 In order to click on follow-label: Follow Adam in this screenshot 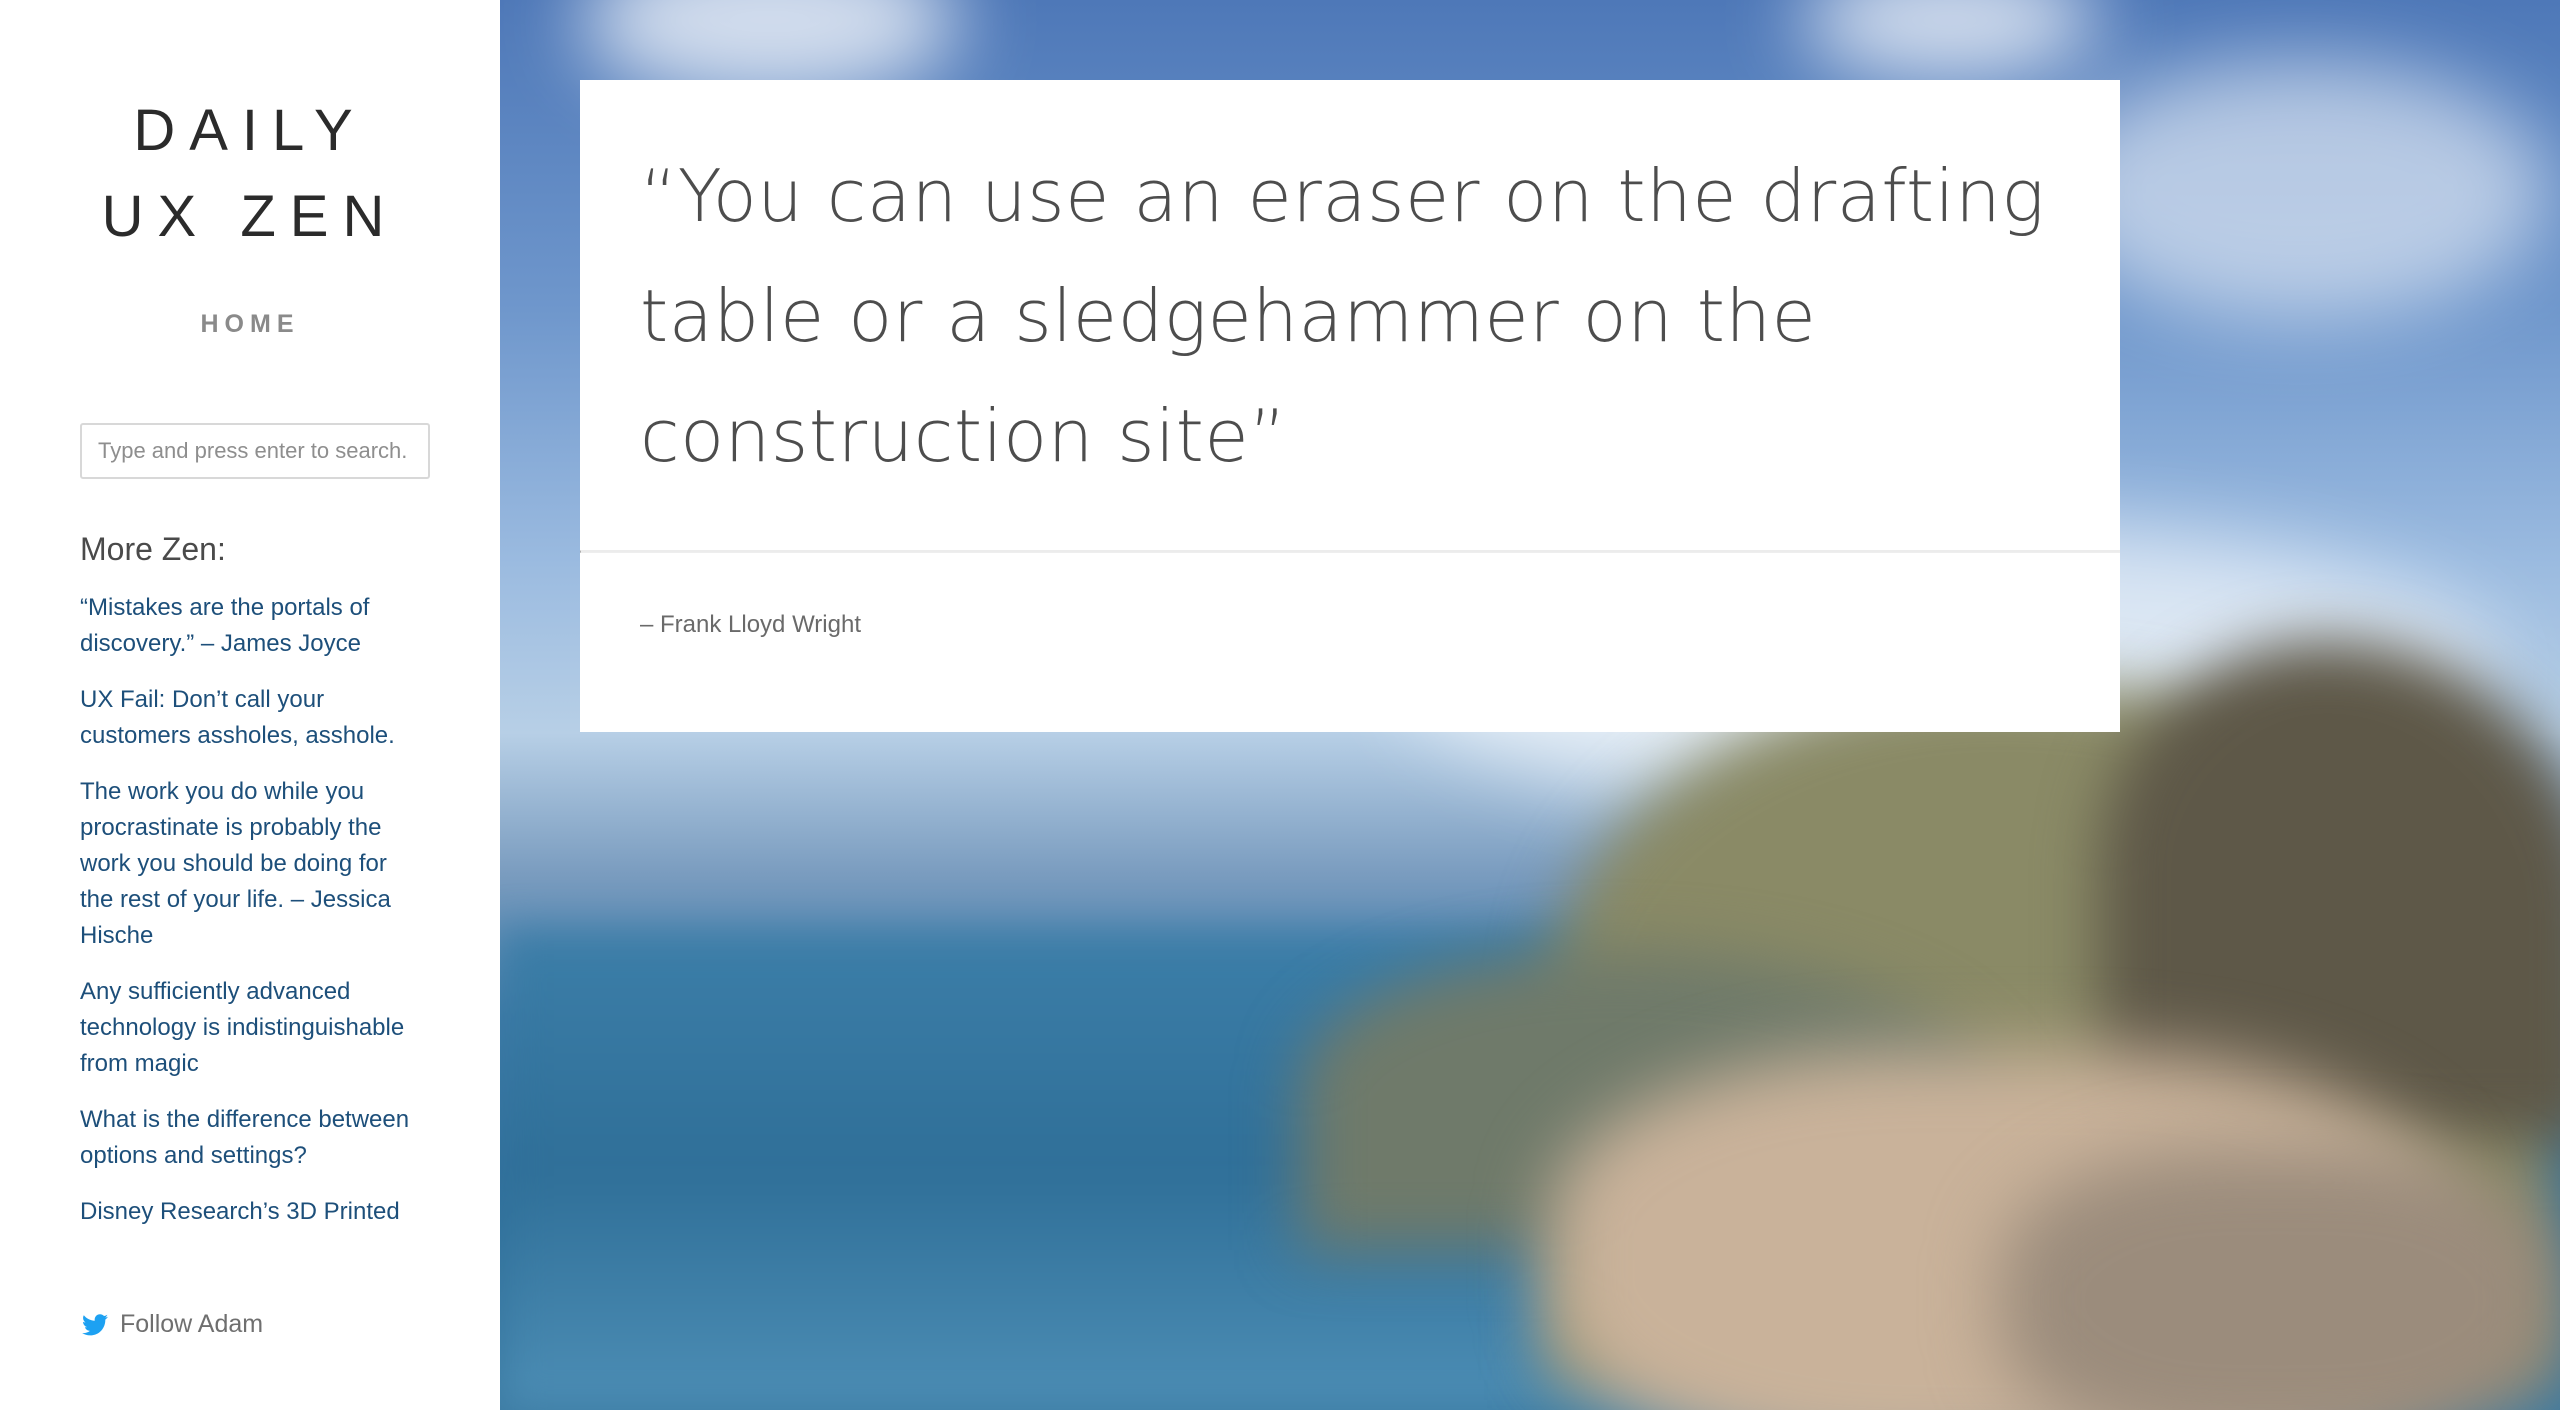, I will do `click(192, 1324)`.